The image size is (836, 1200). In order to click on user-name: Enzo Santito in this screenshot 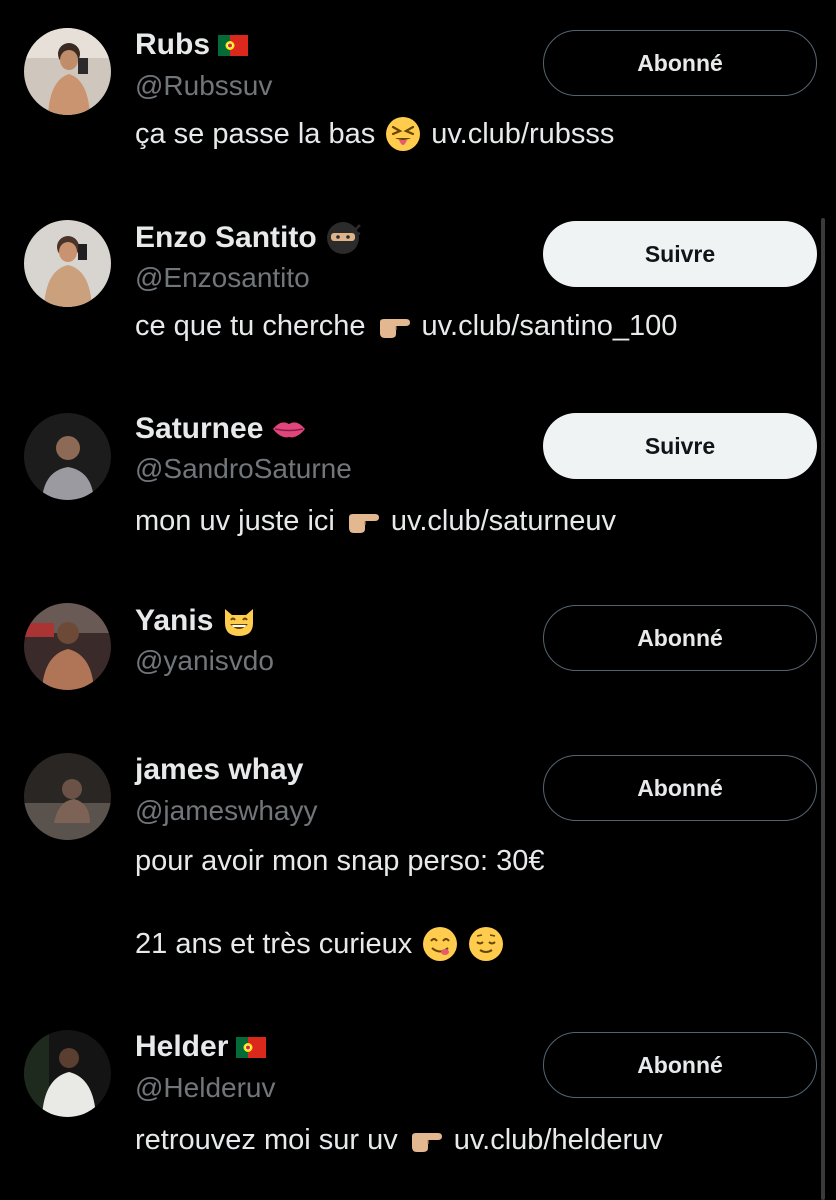, I will do `click(248, 238)`.